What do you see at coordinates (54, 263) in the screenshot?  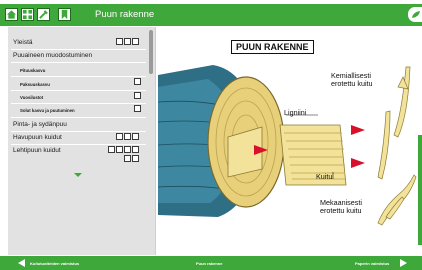 I see `previous-link: Kuitutuotteiden valmistus` at bounding box center [54, 263].